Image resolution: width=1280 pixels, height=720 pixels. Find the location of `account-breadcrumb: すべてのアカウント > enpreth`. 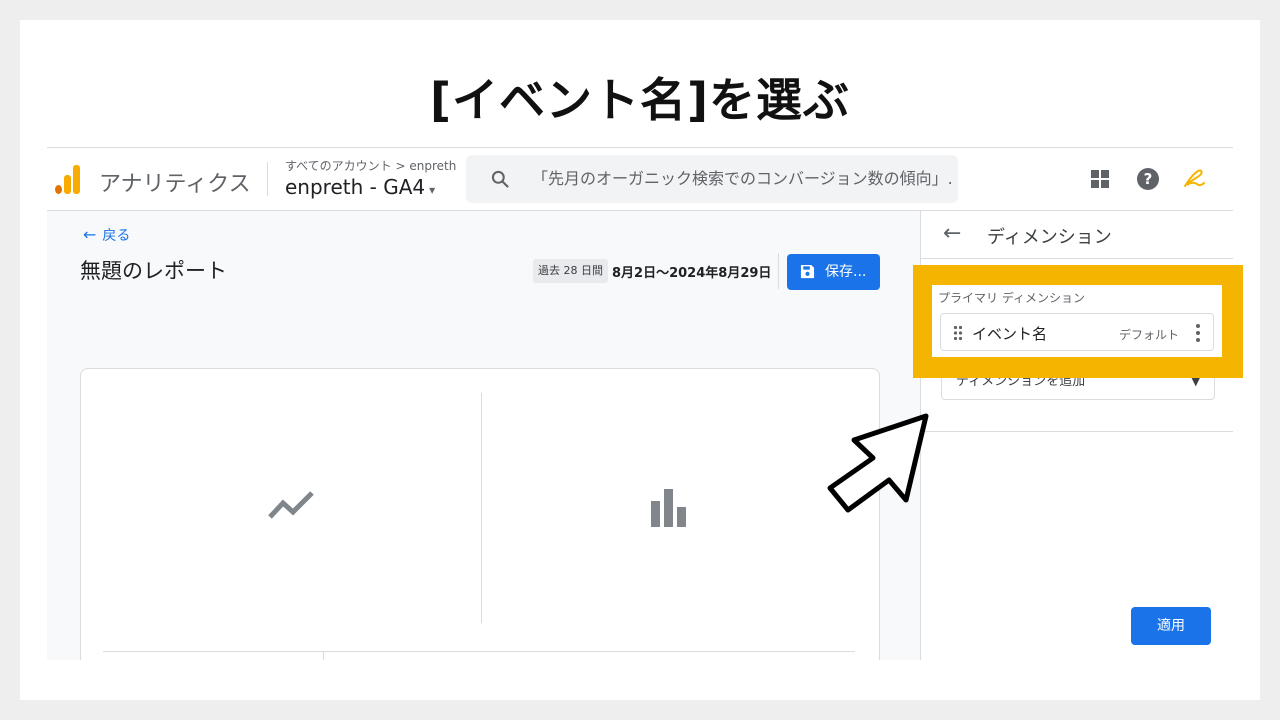

account-breadcrumb: すべてのアカウント > enpreth is located at coordinates (370, 165).